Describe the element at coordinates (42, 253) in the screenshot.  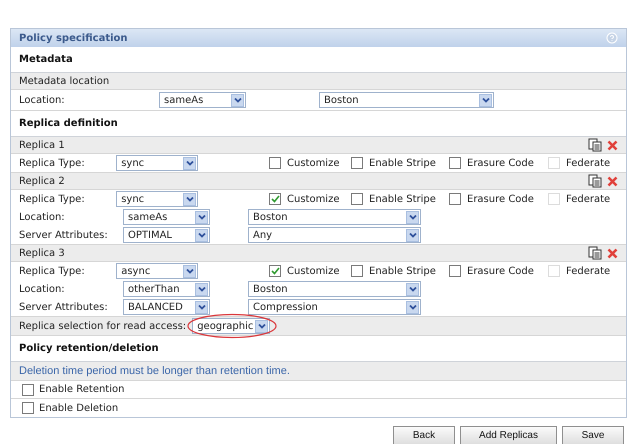
I see `replica-title: Replica 3` at that location.